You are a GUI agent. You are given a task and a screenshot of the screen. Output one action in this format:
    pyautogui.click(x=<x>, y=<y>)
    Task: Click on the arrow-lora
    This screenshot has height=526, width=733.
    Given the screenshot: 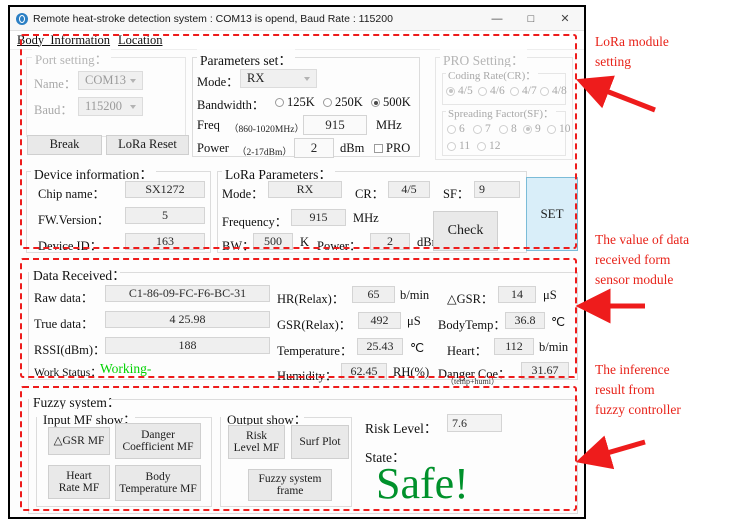 What is the action you would take?
    pyautogui.click(x=616, y=94)
    